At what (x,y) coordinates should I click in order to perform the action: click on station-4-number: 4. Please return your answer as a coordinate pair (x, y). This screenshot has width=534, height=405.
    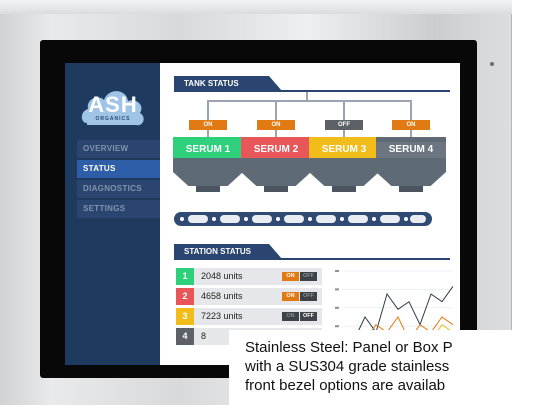
    Looking at the image, I should click on (185, 336).